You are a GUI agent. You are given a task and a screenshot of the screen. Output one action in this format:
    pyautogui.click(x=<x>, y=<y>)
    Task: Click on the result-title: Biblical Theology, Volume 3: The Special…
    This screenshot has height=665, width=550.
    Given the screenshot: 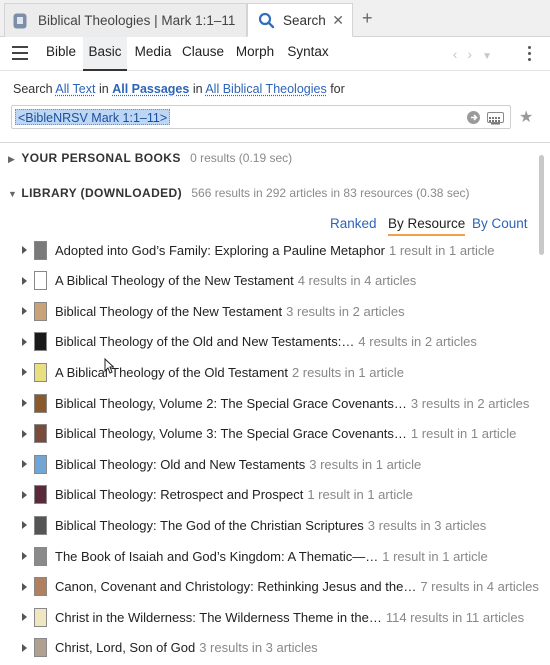 What is the action you would take?
    pyautogui.click(x=231, y=433)
    